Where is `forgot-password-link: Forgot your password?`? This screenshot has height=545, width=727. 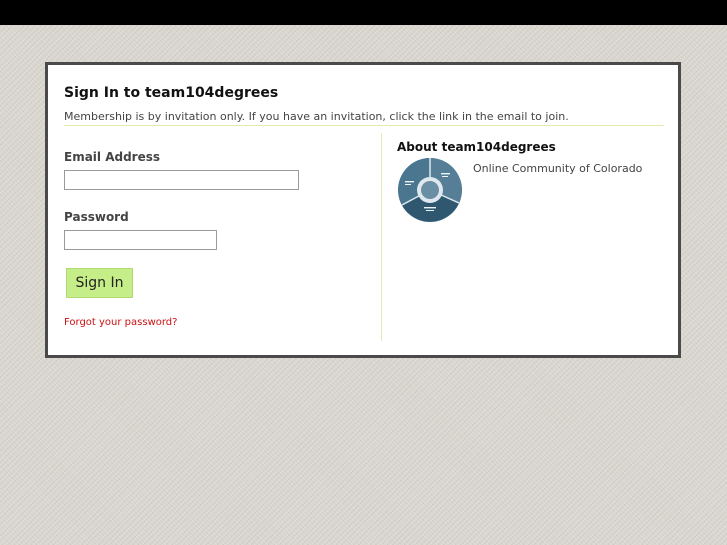
forgot-password-link: Forgot your password? is located at coordinates (120, 322).